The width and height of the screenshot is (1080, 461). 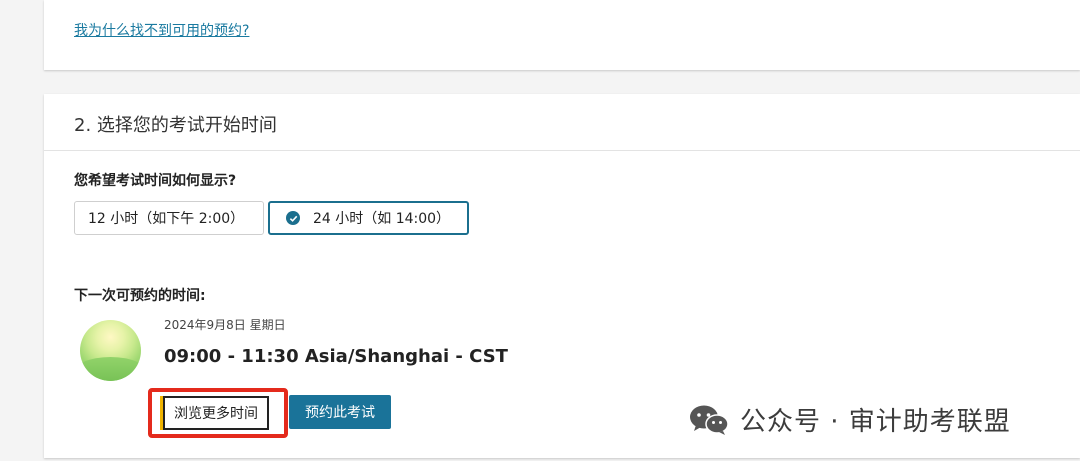 I want to click on next-available-label: 下一次可预约的时间:, so click(x=140, y=296).